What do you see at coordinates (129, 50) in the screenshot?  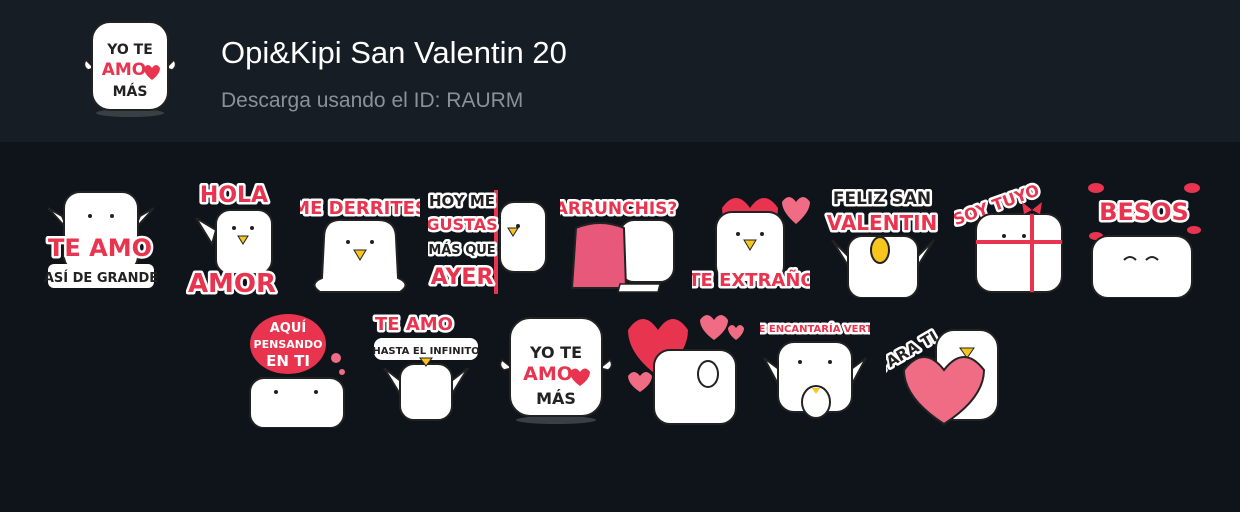 I see `pack-icon-line1: YO TE` at bounding box center [129, 50].